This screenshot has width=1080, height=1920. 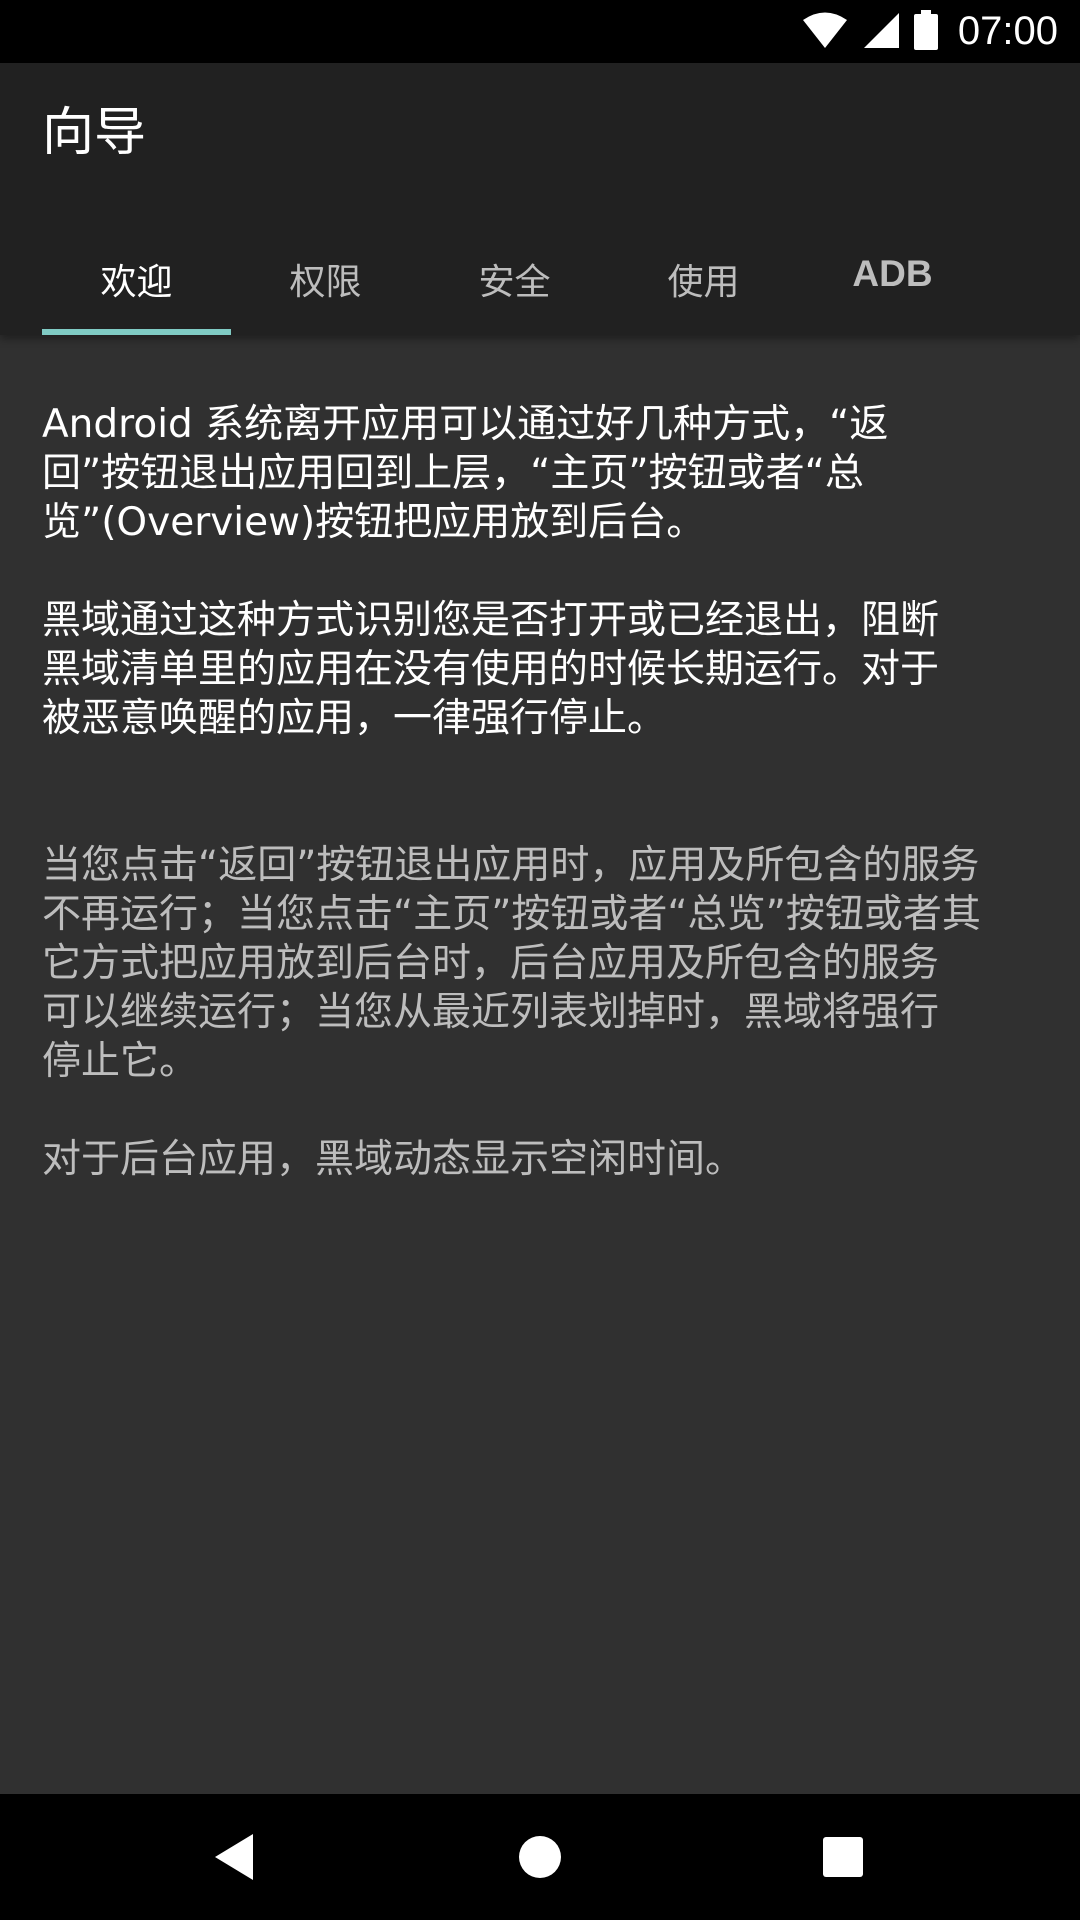 What do you see at coordinates (540, 31) in the screenshot?
I see `status-bar: 07:00` at bounding box center [540, 31].